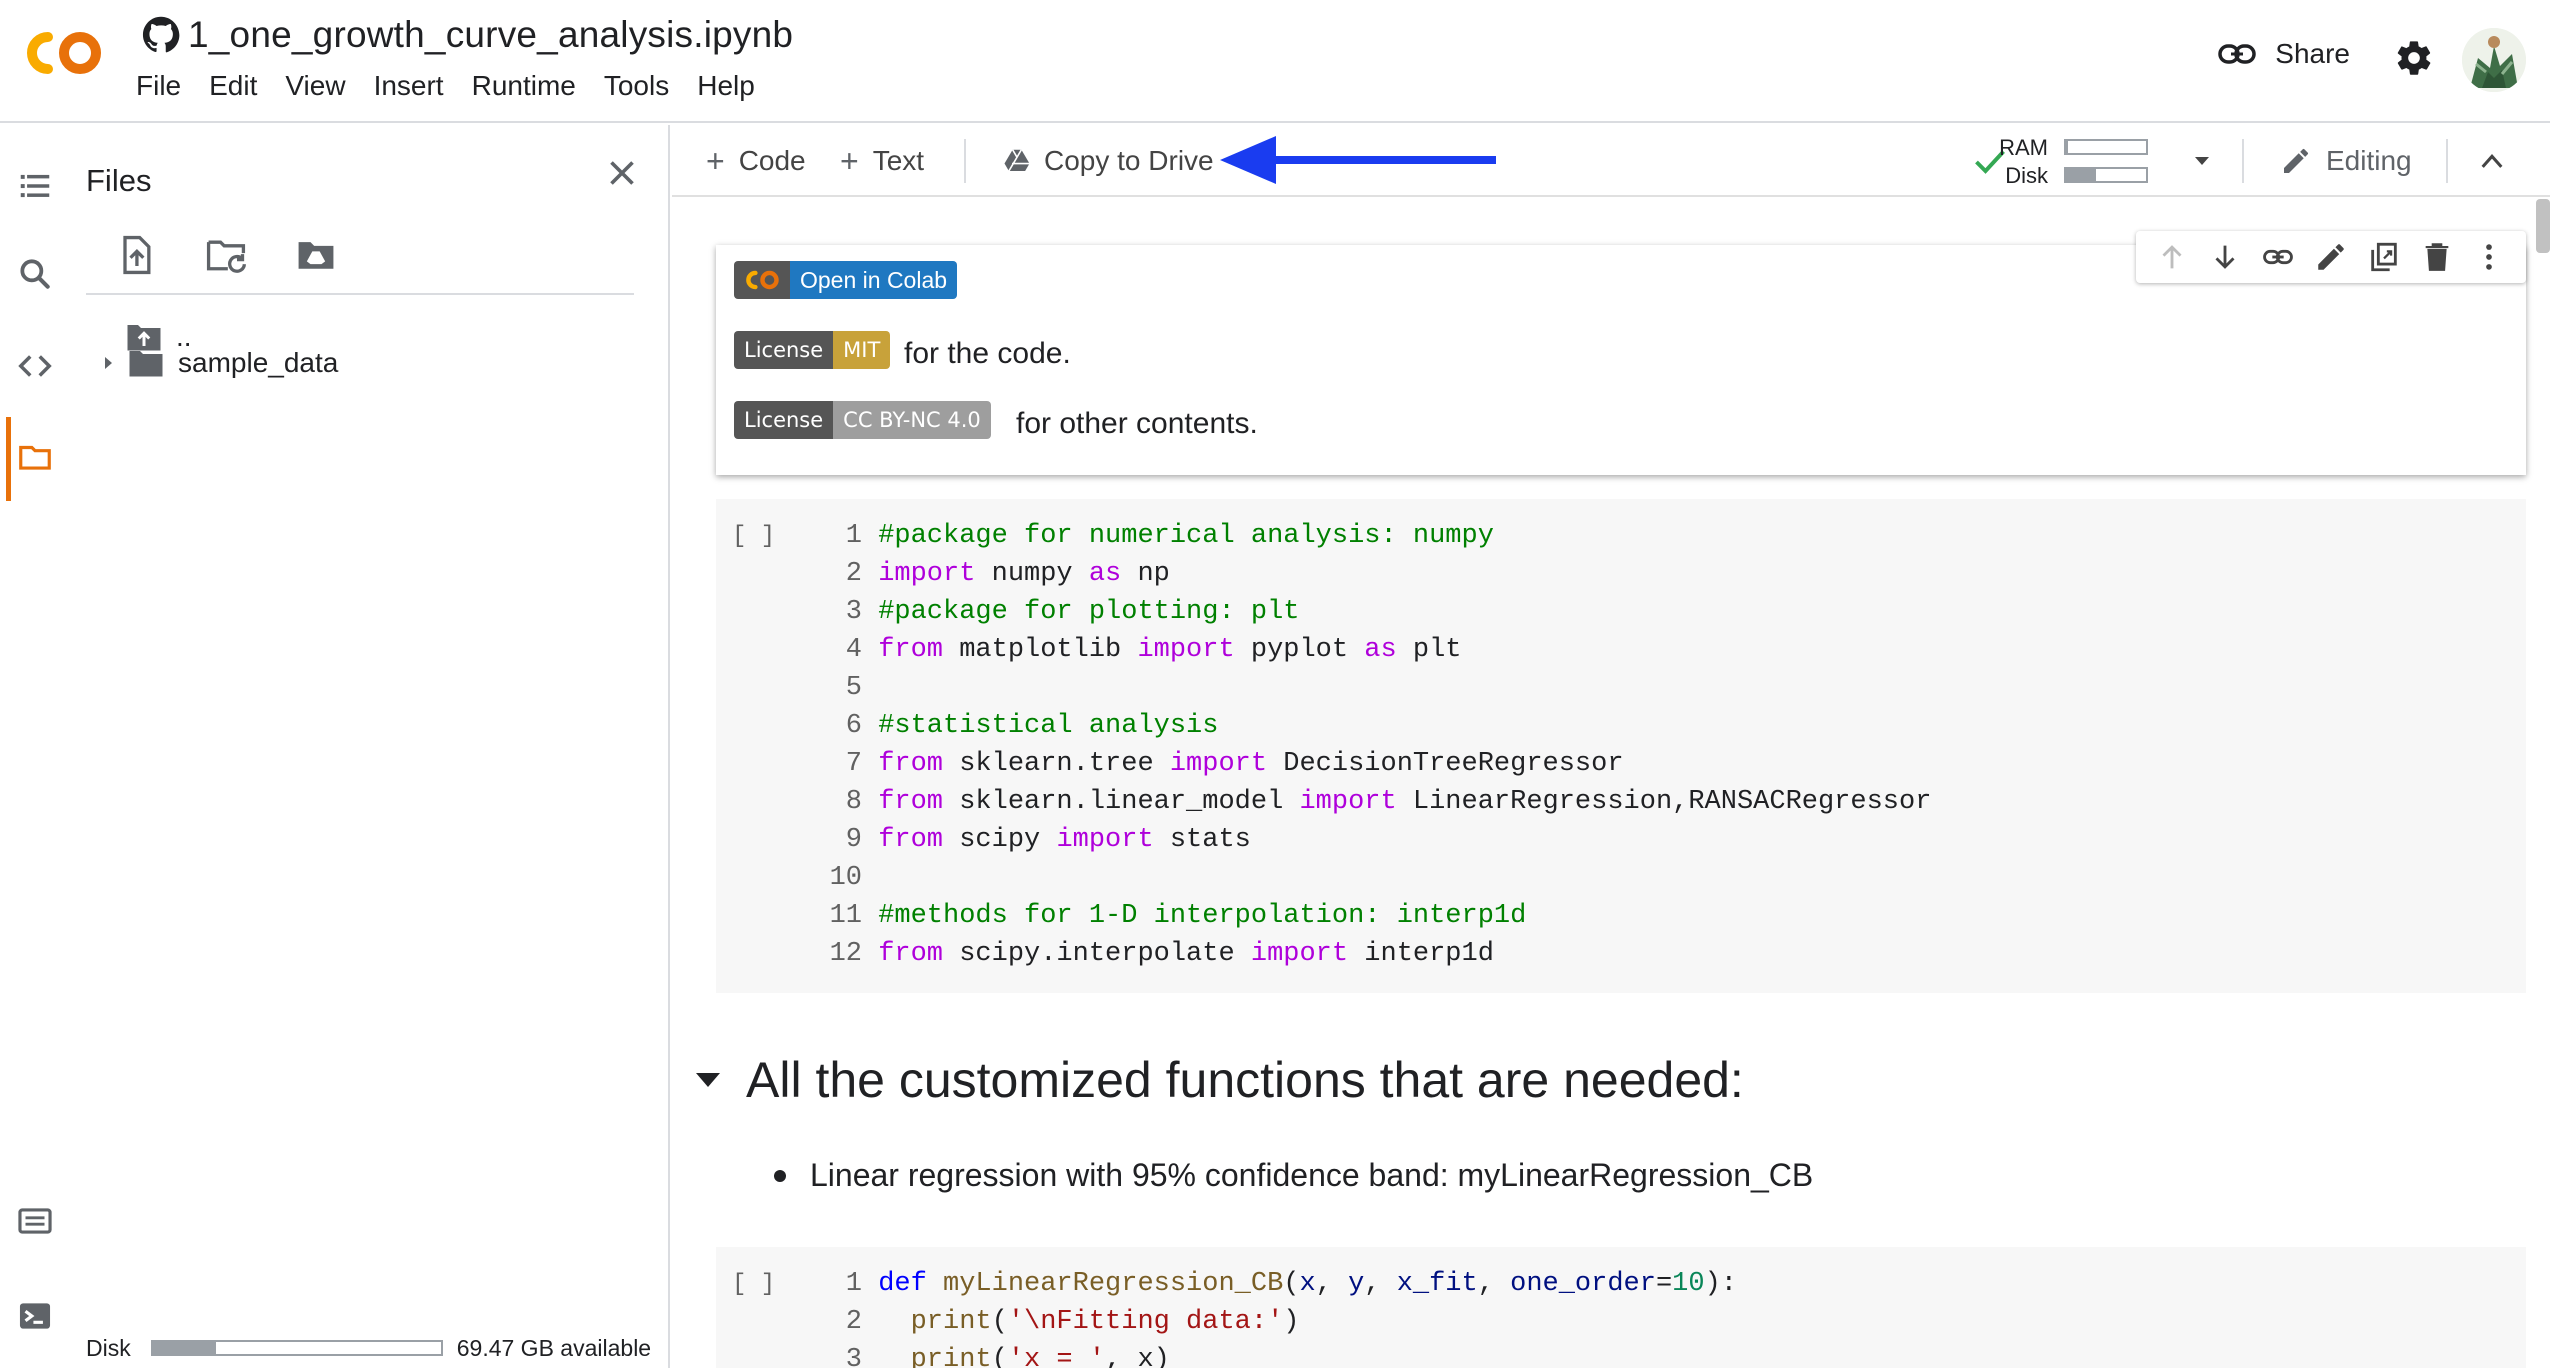 This screenshot has width=2550, height=1368. I want to click on menu-view: View, so click(315, 86).